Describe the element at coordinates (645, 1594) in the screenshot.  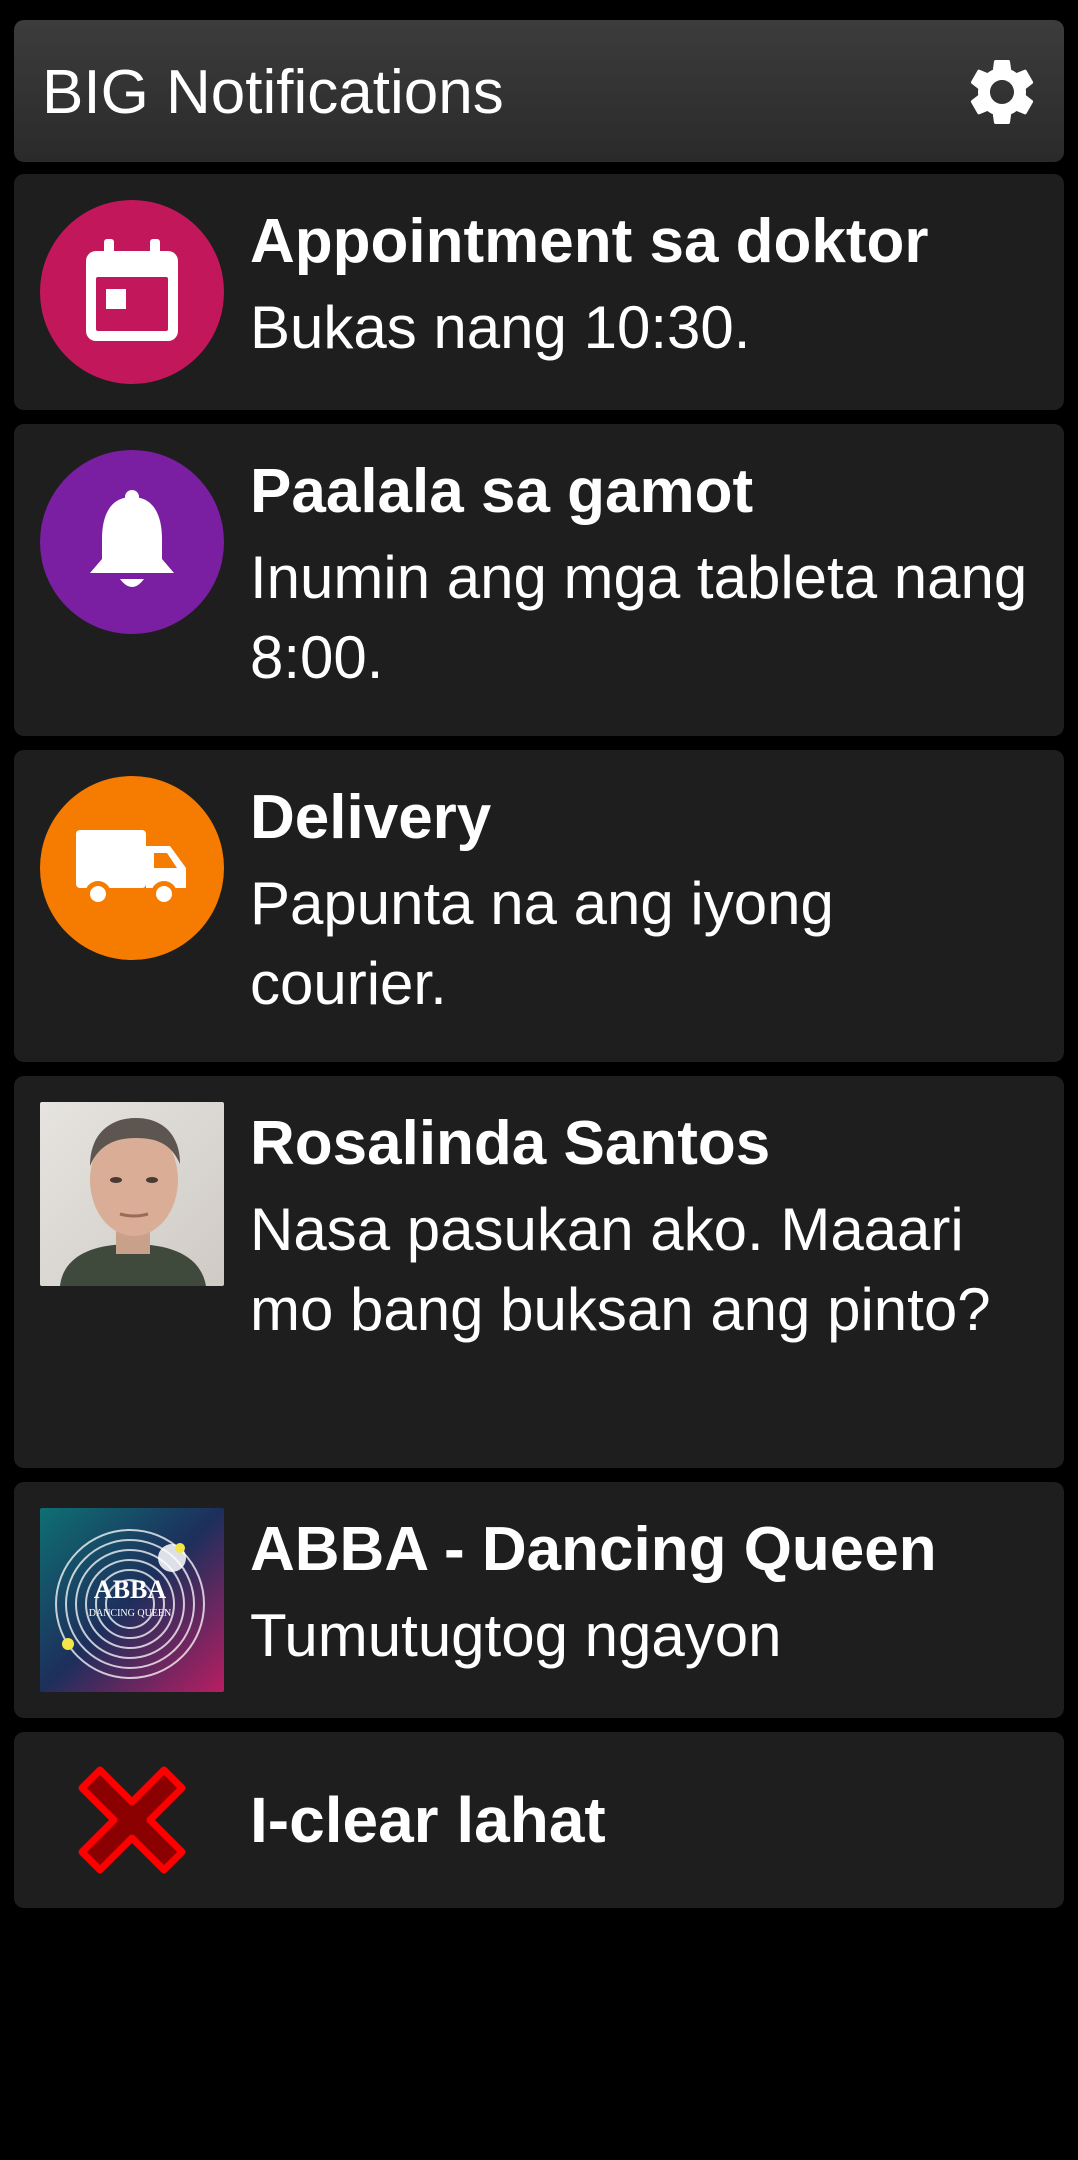
I see `notification-text: ABBA - Dancing Queen Tumutugtog ngayon` at that location.